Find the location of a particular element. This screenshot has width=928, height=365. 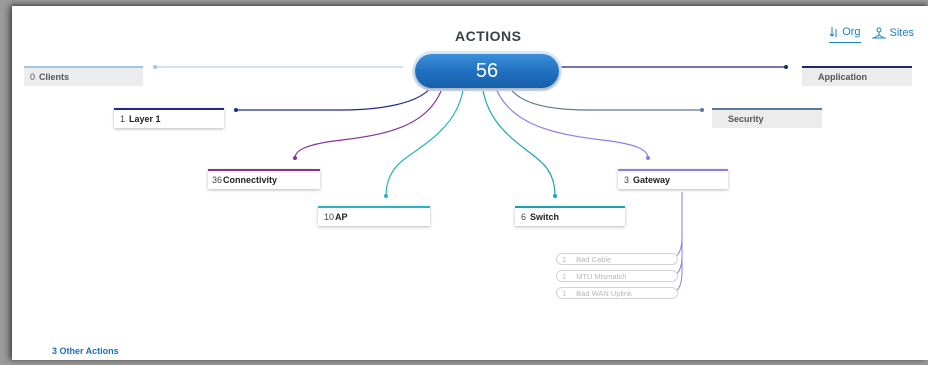

link-ap is located at coordinates (425, 139).